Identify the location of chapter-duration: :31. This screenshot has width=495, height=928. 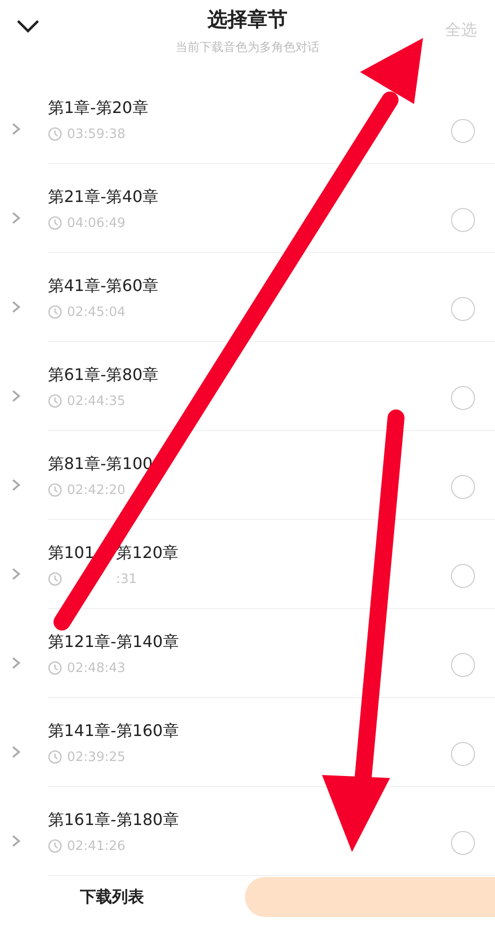
(126, 579).